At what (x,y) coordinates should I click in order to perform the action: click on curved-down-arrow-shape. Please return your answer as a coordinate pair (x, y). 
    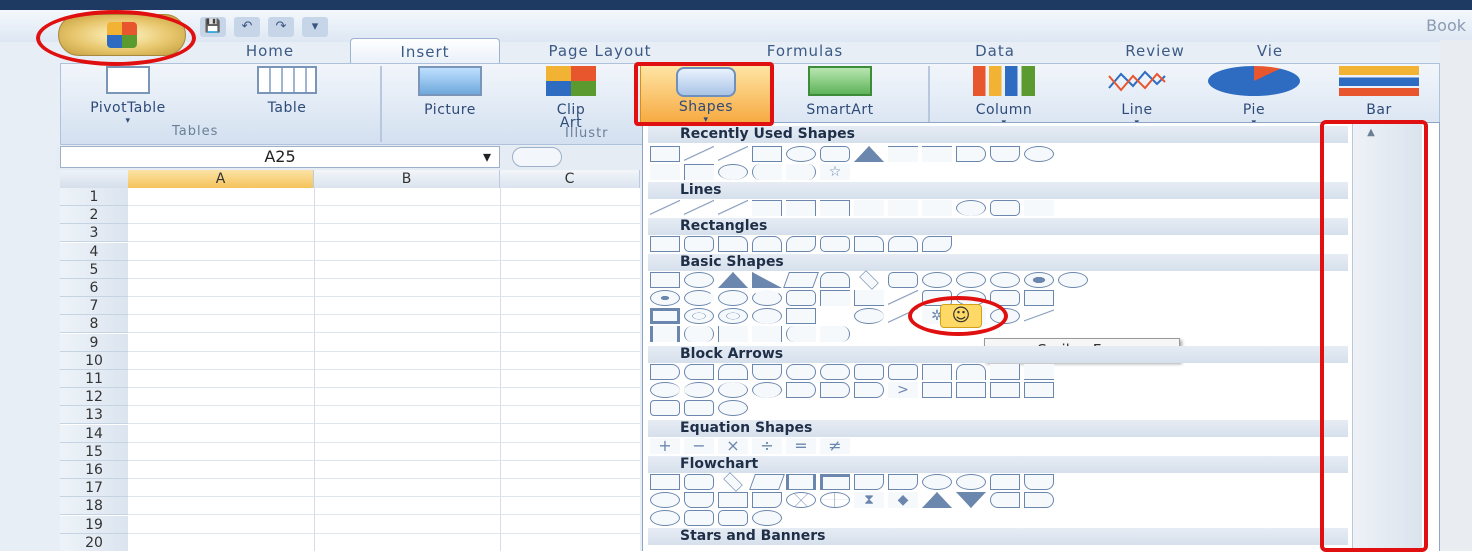
    Looking at the image, I should click on (767, 390).